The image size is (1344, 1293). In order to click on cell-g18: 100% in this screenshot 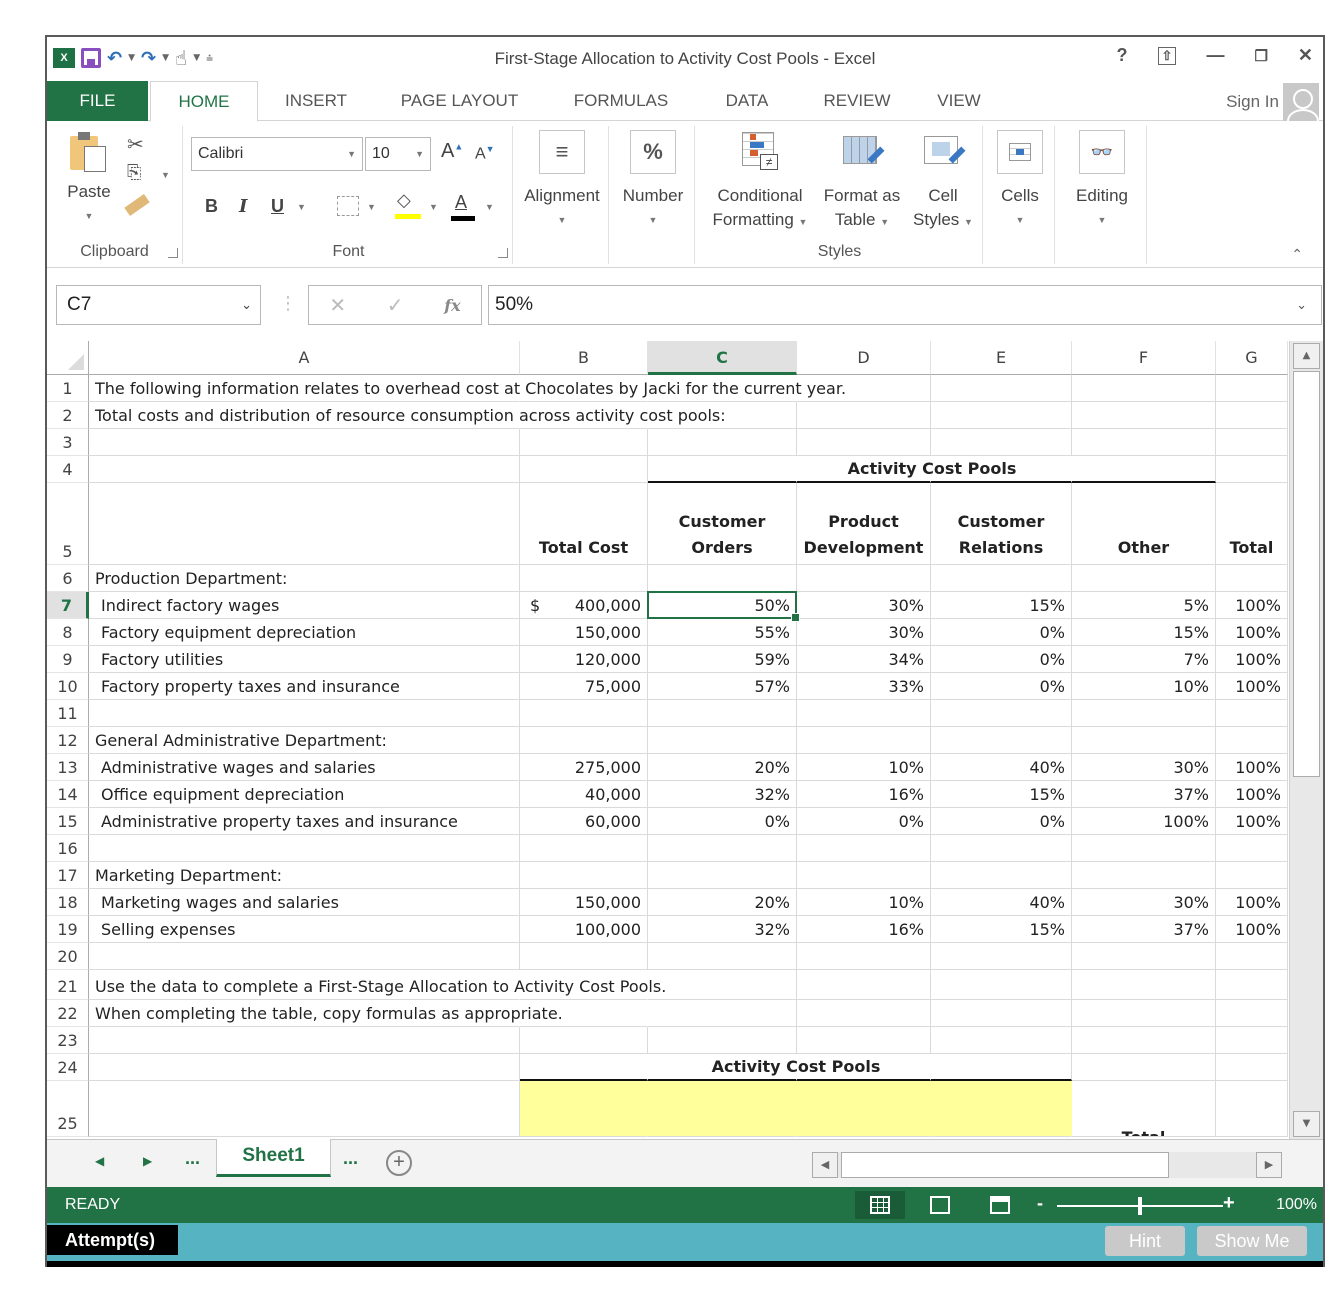, I will do `click(1252, 902)`.